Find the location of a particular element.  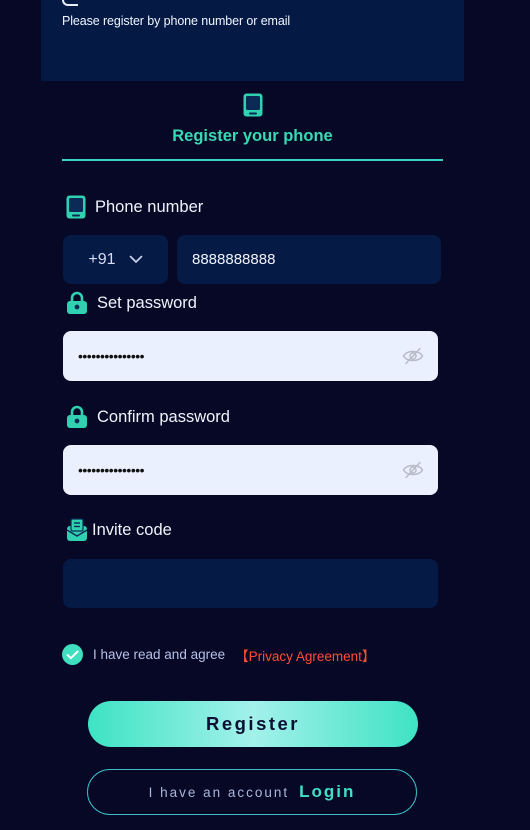

country-code-select: +91 is located at coordinates (115, 259).